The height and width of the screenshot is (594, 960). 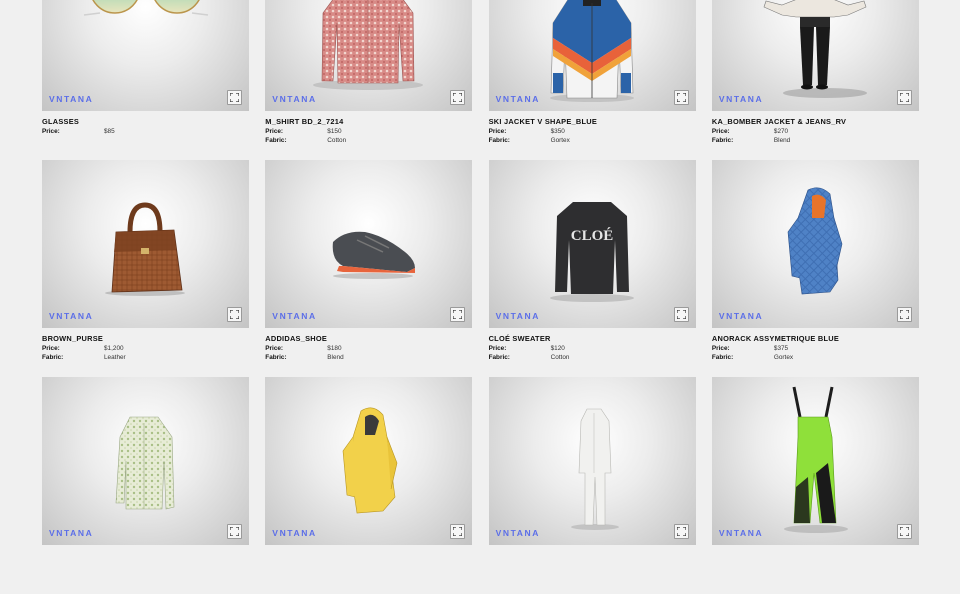 What do you see at coordinates (303, 348) in the screenshot?
I see `price-row: Price: $180` at bounding box center [303, 348].